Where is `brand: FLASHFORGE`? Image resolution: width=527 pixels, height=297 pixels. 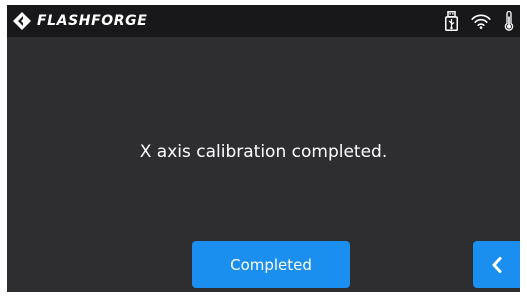
brand: FLASHFORGE is located at coordinates (80, 21).